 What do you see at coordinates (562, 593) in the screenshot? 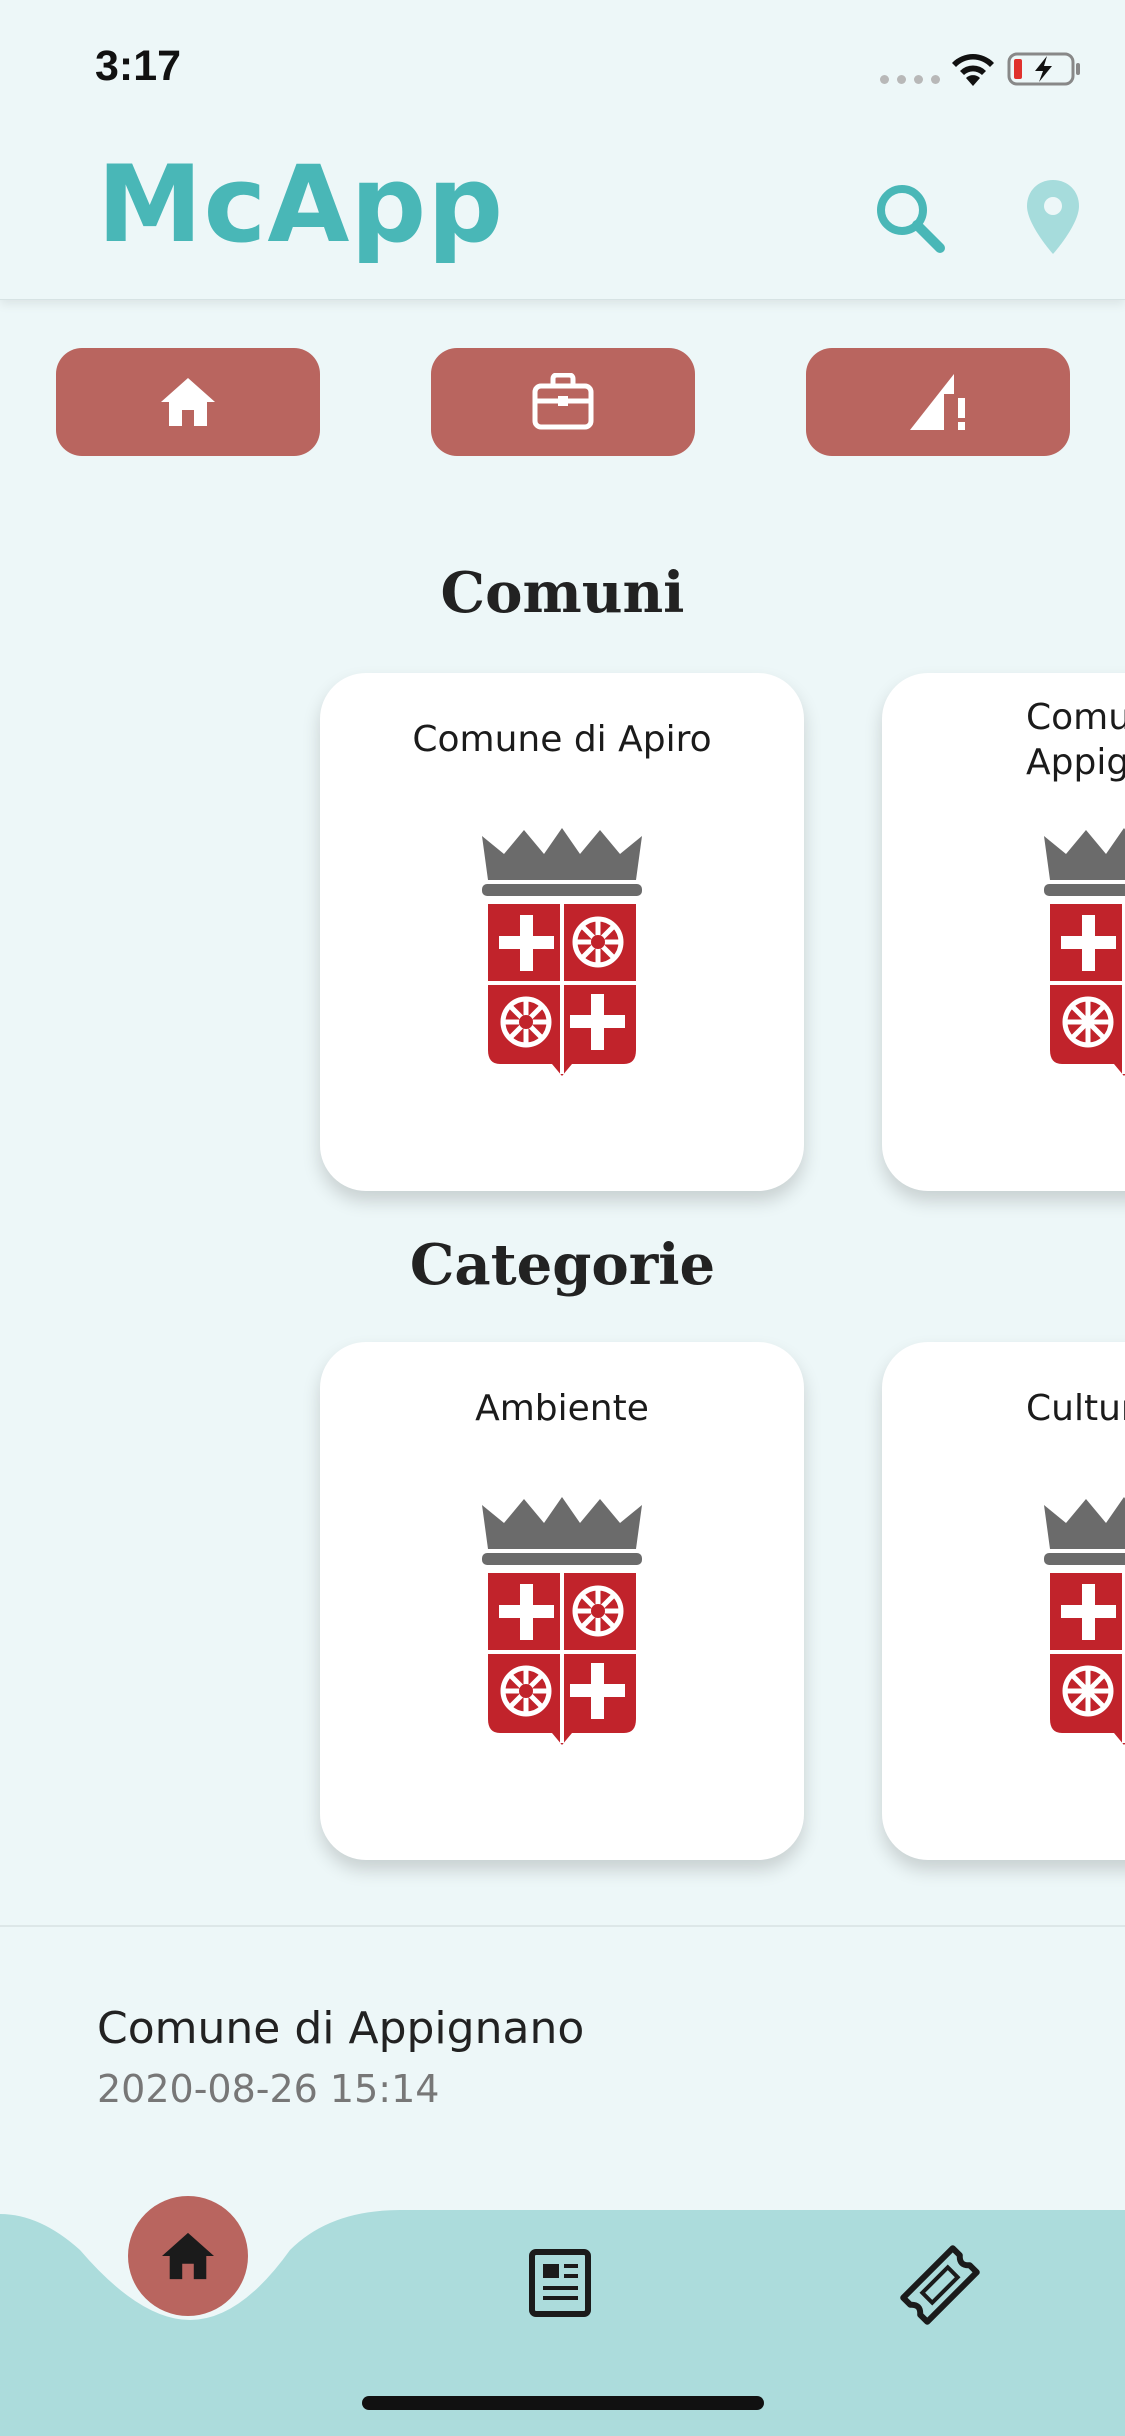
I see `section-title-comuni: Comuni` at bounding box center [562, 593].